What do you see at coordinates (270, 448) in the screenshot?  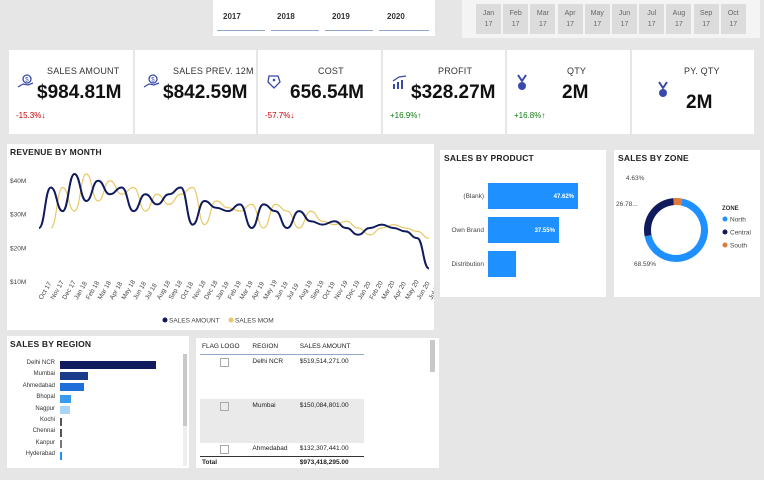 I see `table-cell-region: Ahmedabad` at bounding box center [270, 448].